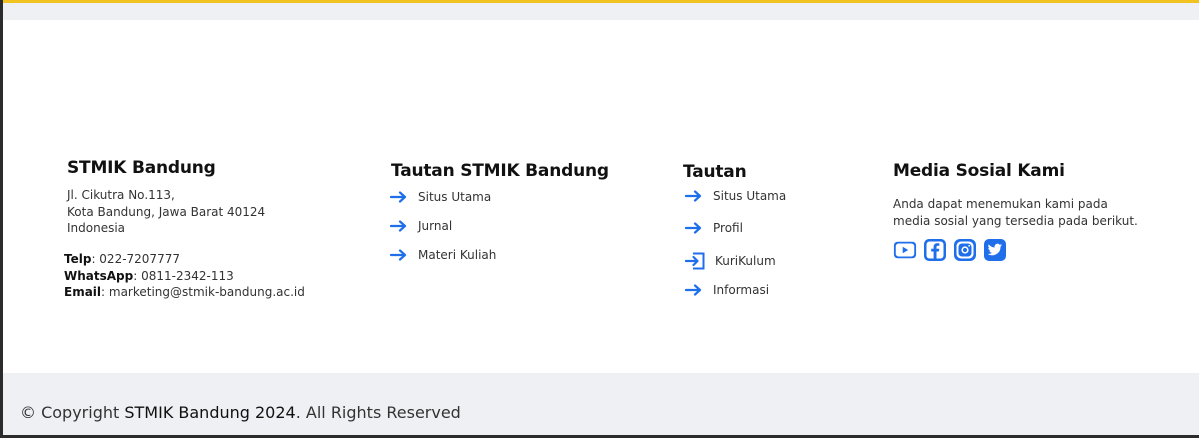 This screenshot has width=1199, height=438. What do you see at coordinates (210, 412) in the screenshot?
I see `copyright-brand: STMIK Bandung 2024` at bounding box center [210, 412].